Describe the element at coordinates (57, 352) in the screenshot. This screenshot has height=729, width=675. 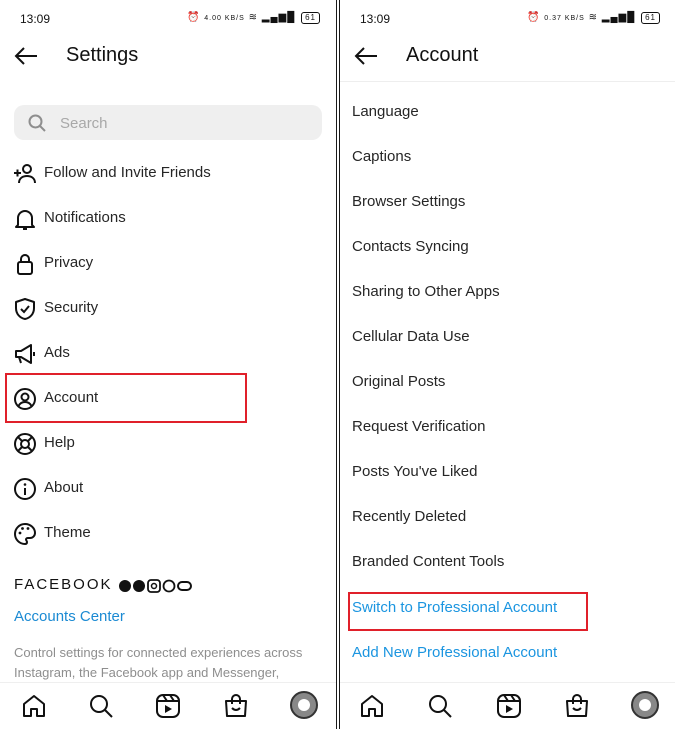
I see `menu-item-label: Ads` at that location.